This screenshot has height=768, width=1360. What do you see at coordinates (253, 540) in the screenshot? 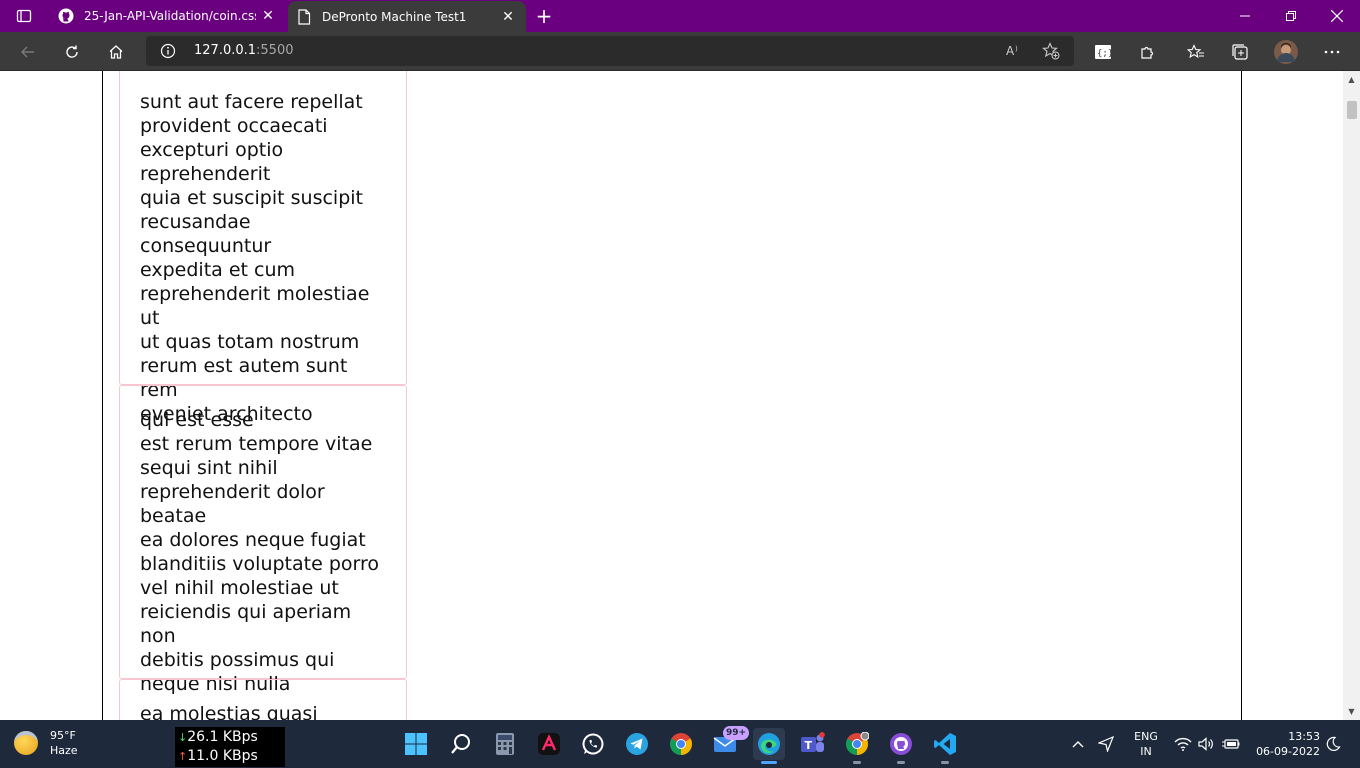
I see `post-text-line: ea dolores neque fugiat` at bounding box center [253, 540].